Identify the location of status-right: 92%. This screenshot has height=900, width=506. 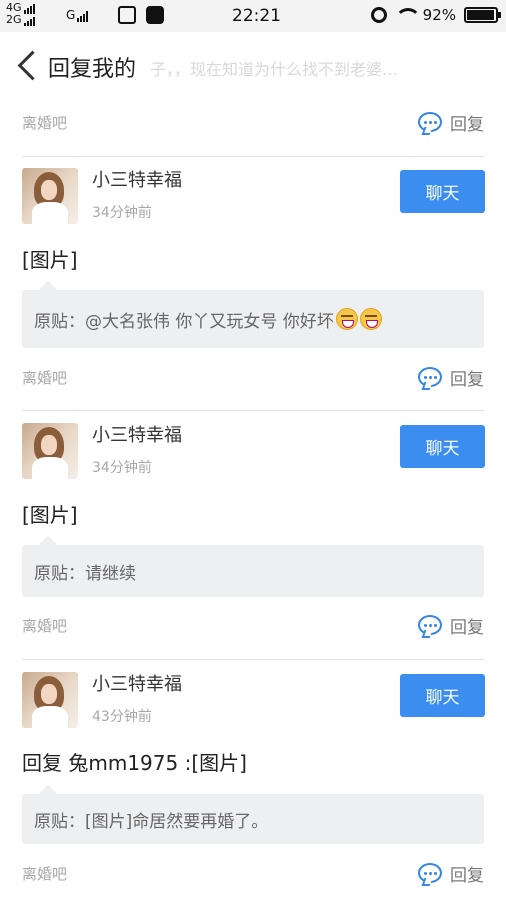
(435, 15).